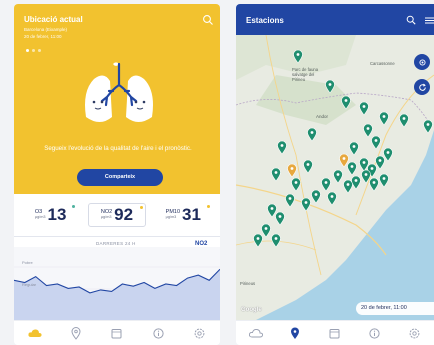  Describe the element at coordinates (305, 74) in the screenshot. I see `map-label: Parc de fauna salvatge del Pirineu` at that location.